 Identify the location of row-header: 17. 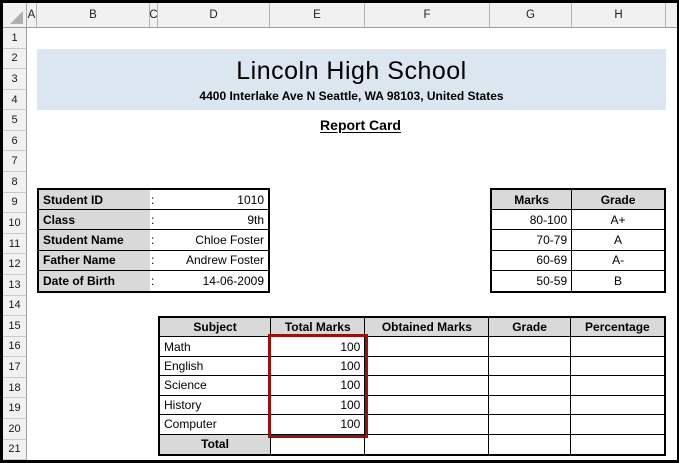
(15, 367).